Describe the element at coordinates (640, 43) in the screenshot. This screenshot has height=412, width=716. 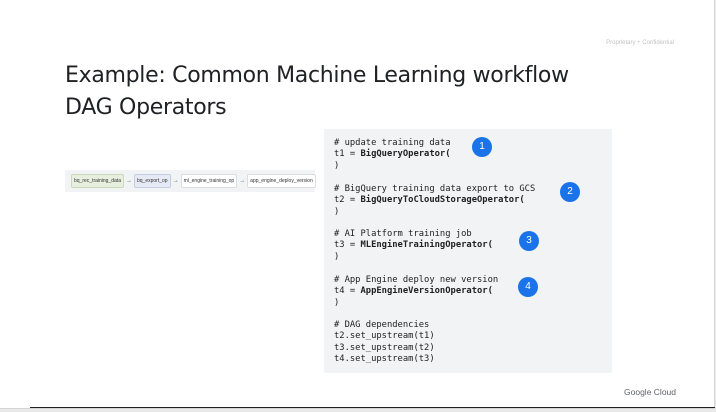
I see `confidential-label: Proprietary + Confidential` at that location.